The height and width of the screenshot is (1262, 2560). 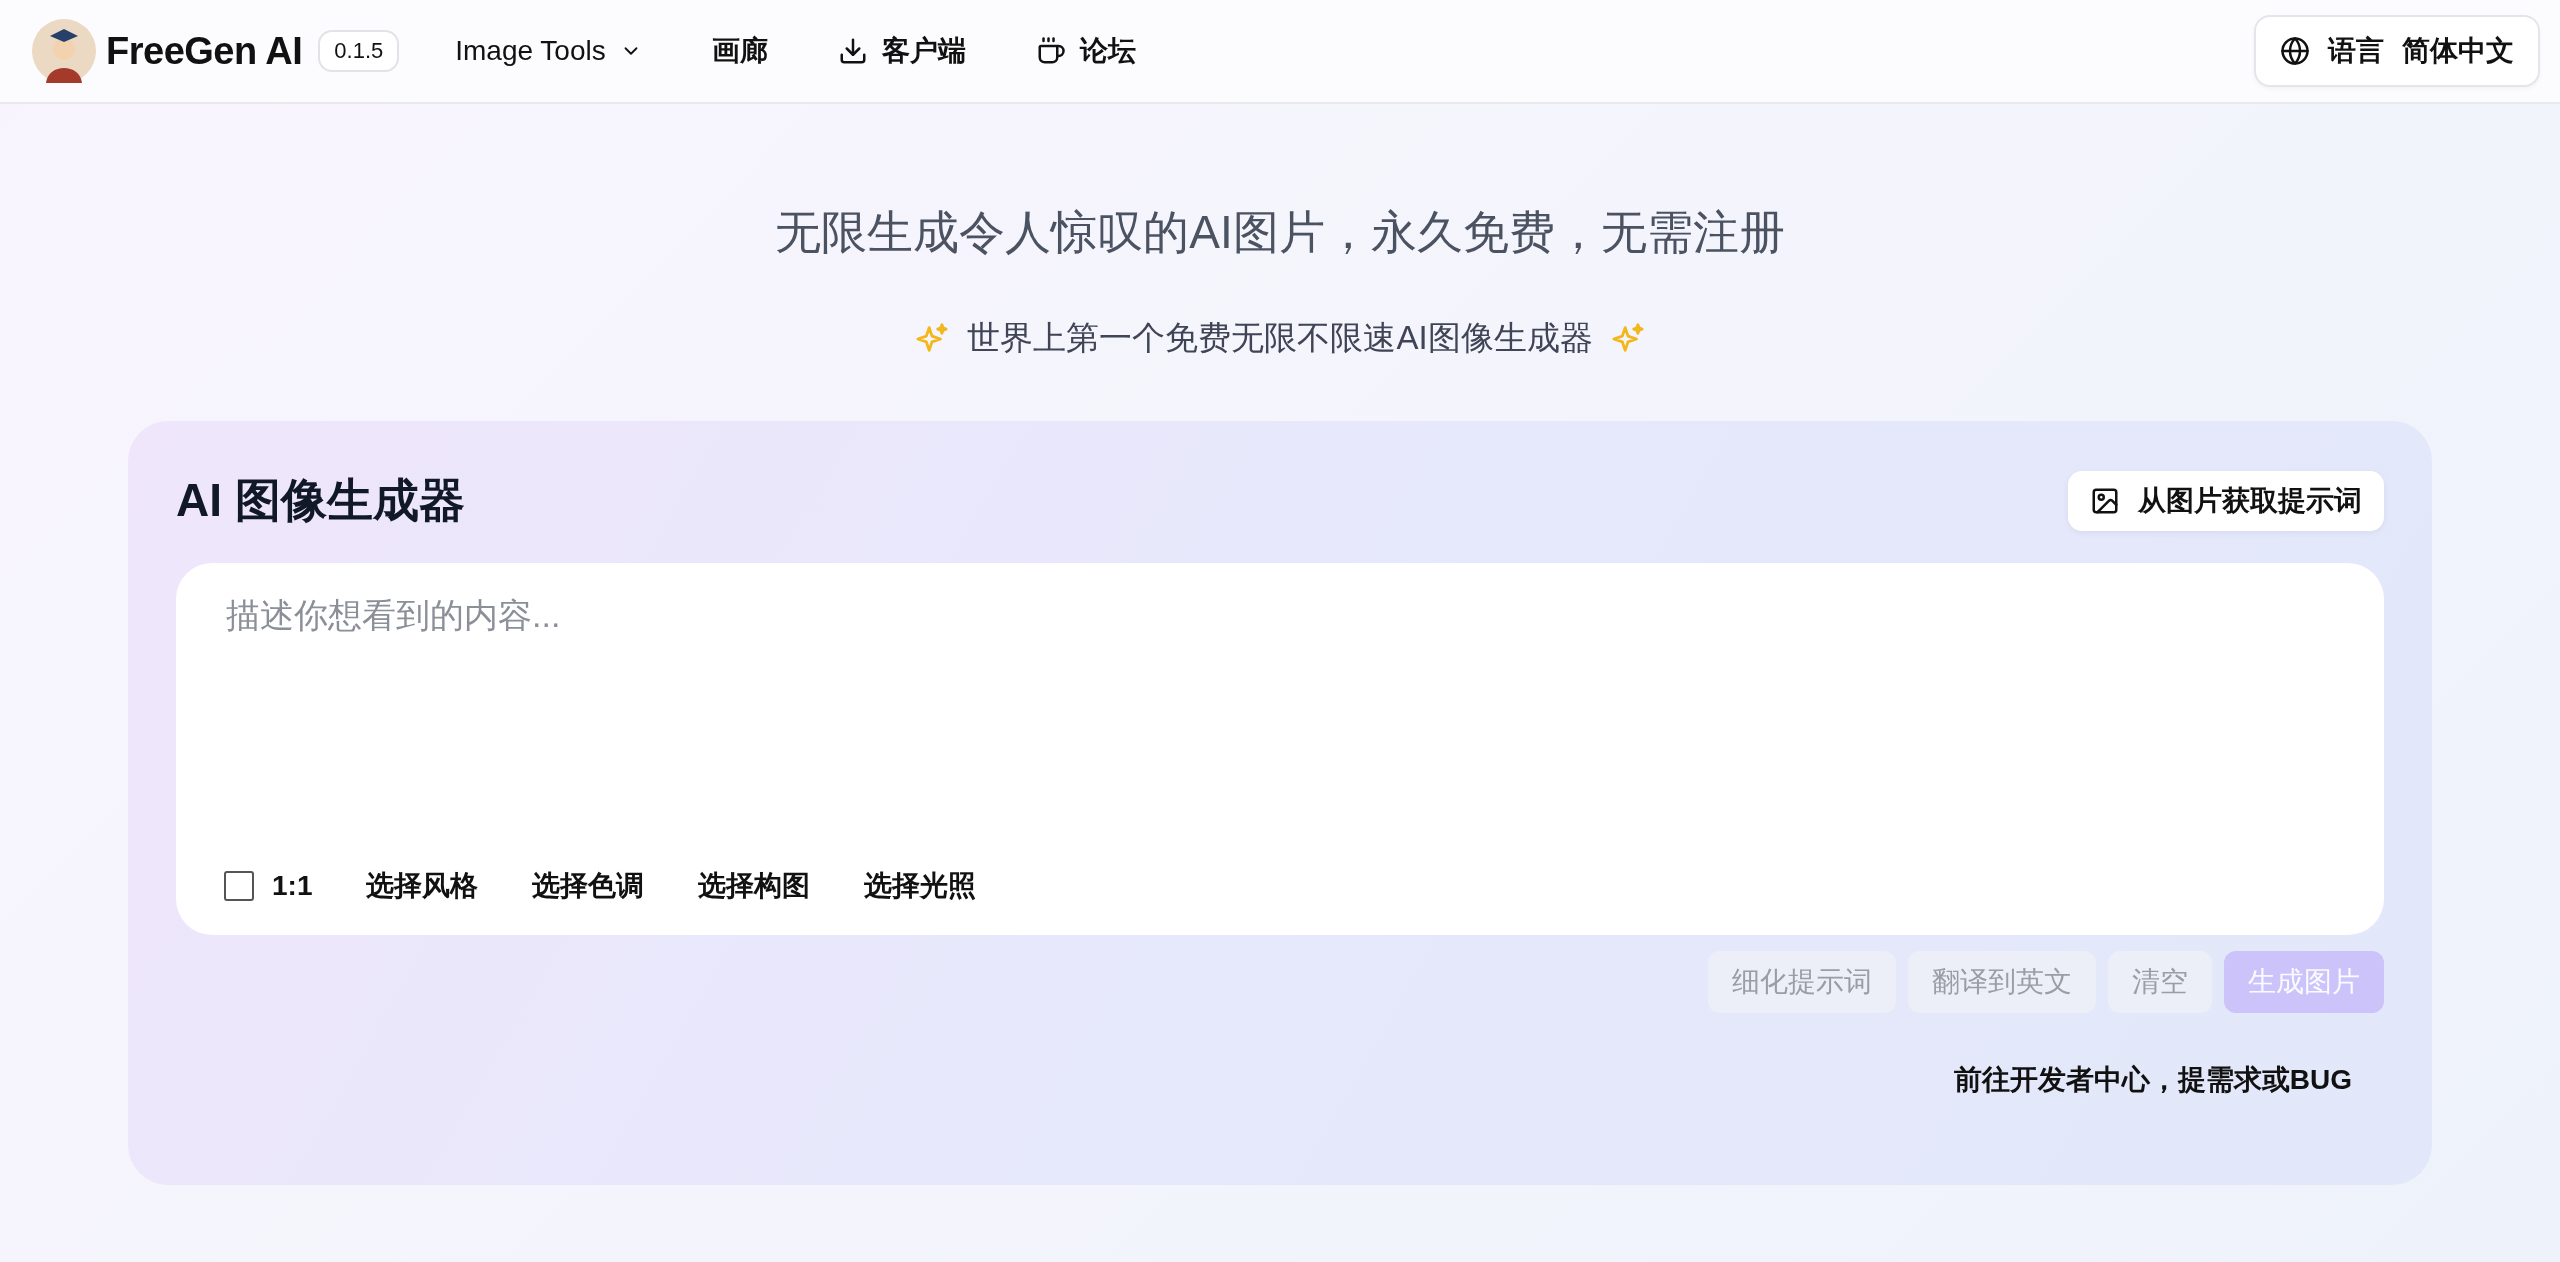 I want to click on logo-icon, so click(x=64, y=51).